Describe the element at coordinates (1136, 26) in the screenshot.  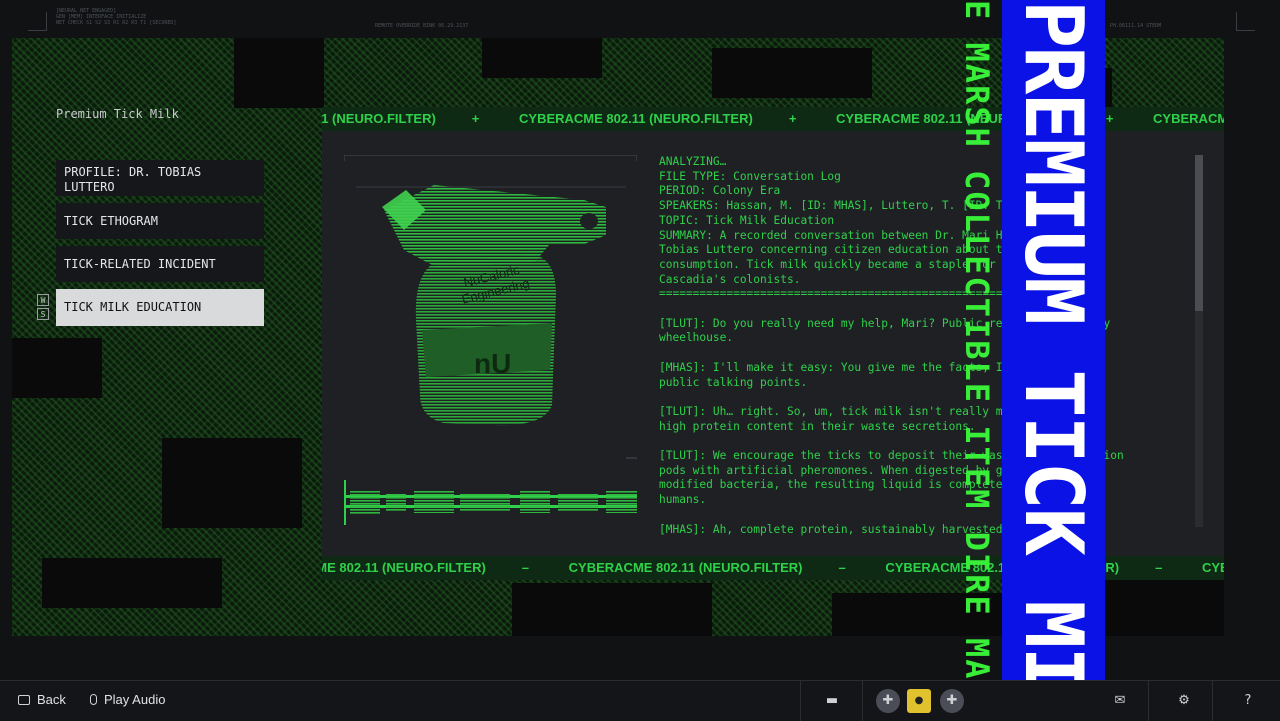
I see `hud-code: PH.06111.14 STERM` at that location.